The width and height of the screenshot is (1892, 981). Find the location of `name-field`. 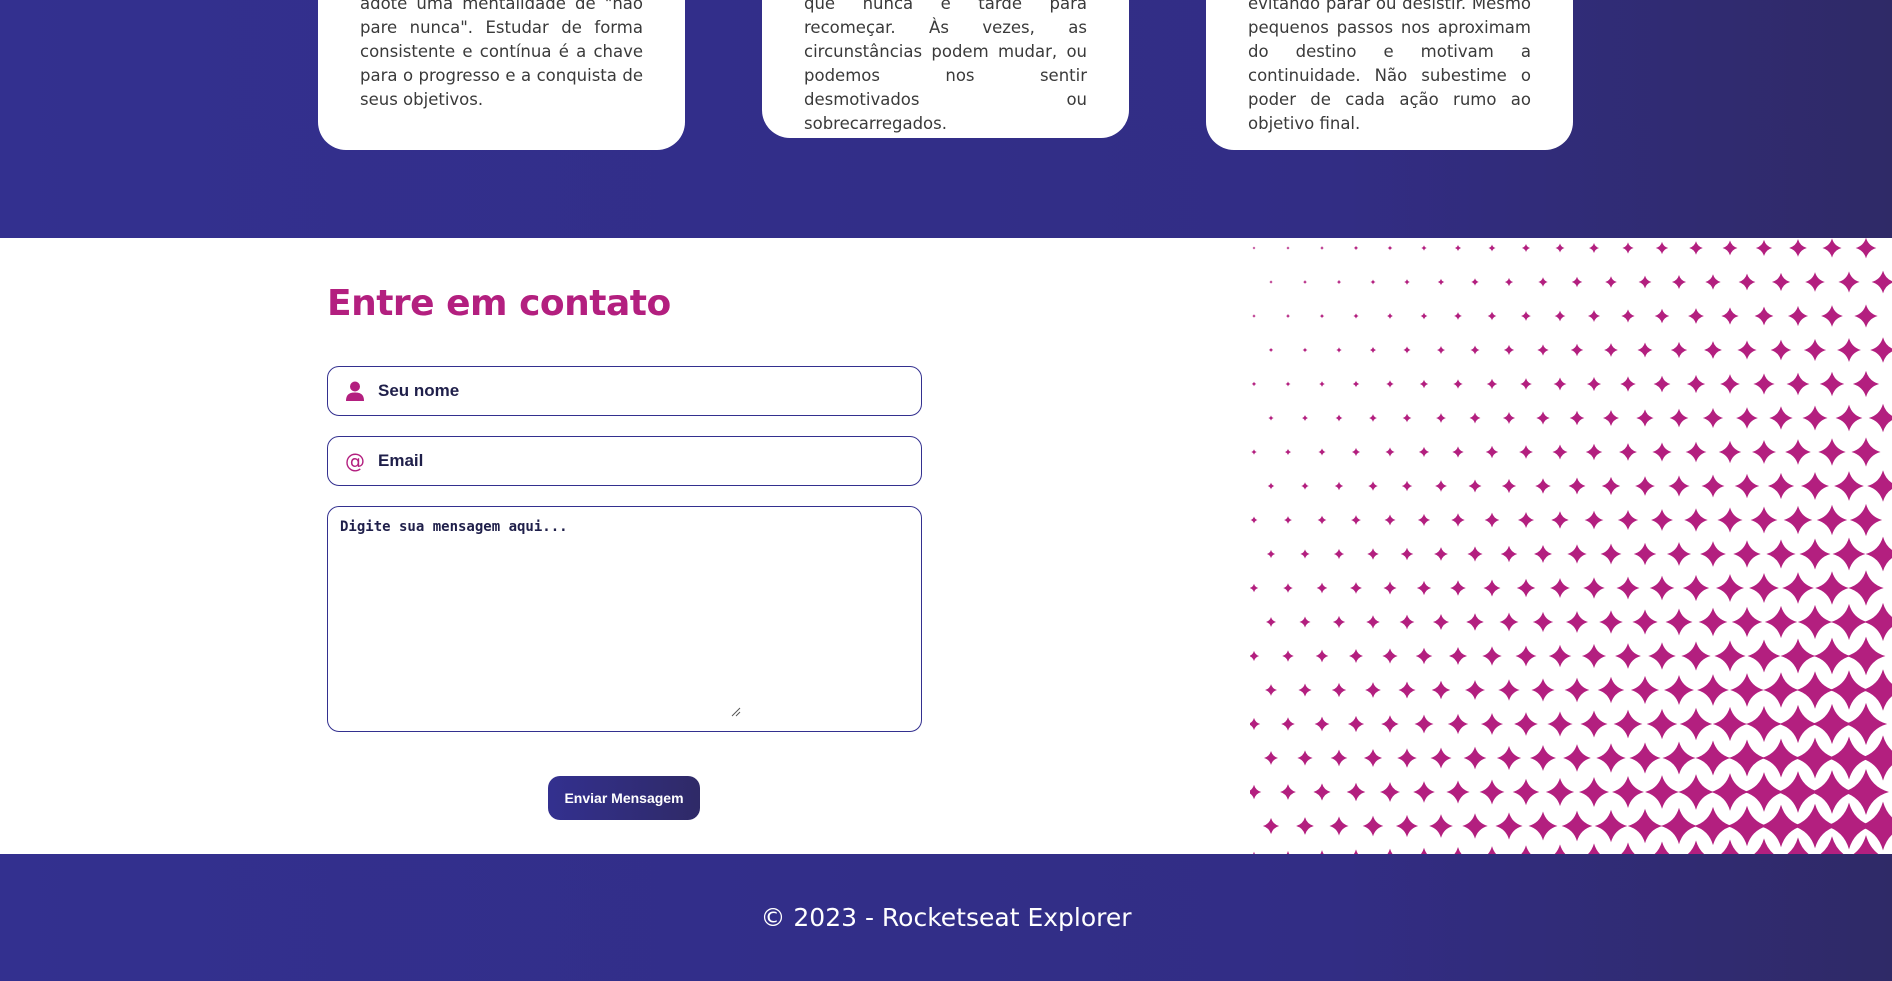

name-field is located at coordinates (624, 391).